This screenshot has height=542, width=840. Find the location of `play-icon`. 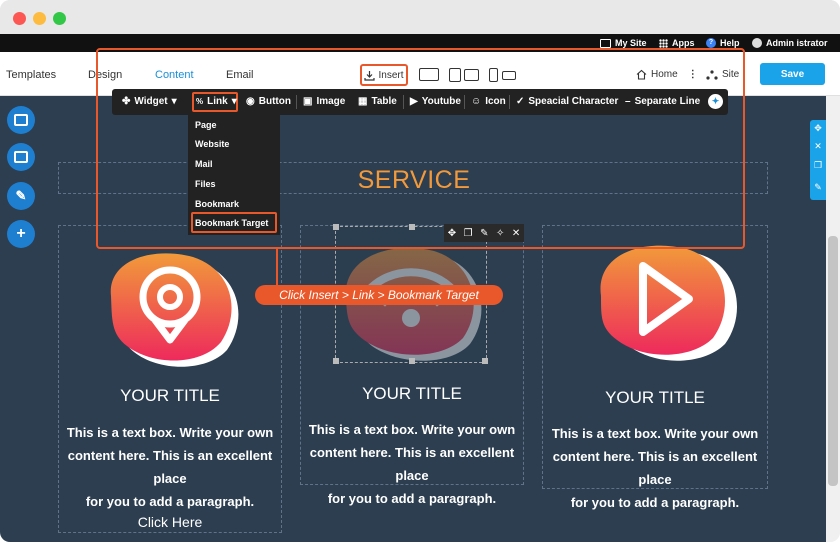

play-icon is located at coordinates (669, 303).